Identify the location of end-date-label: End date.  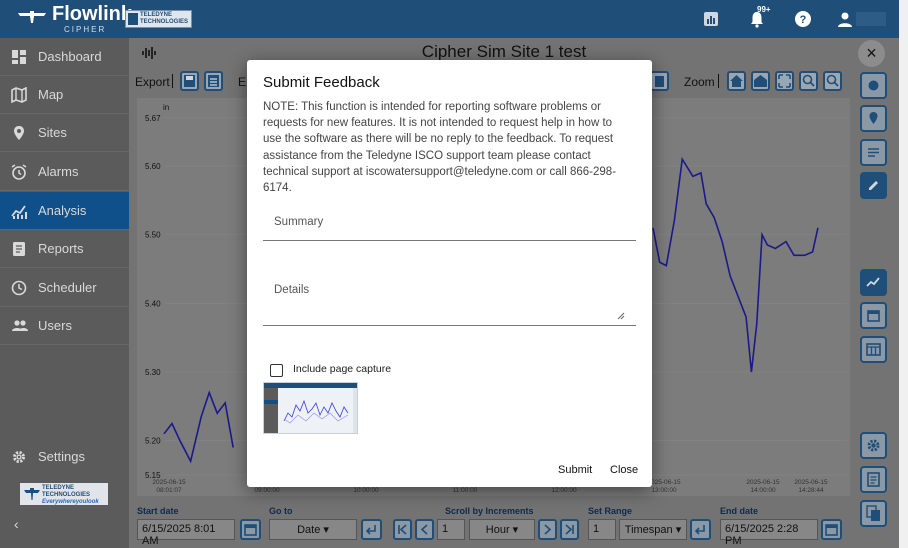
(739, 511).